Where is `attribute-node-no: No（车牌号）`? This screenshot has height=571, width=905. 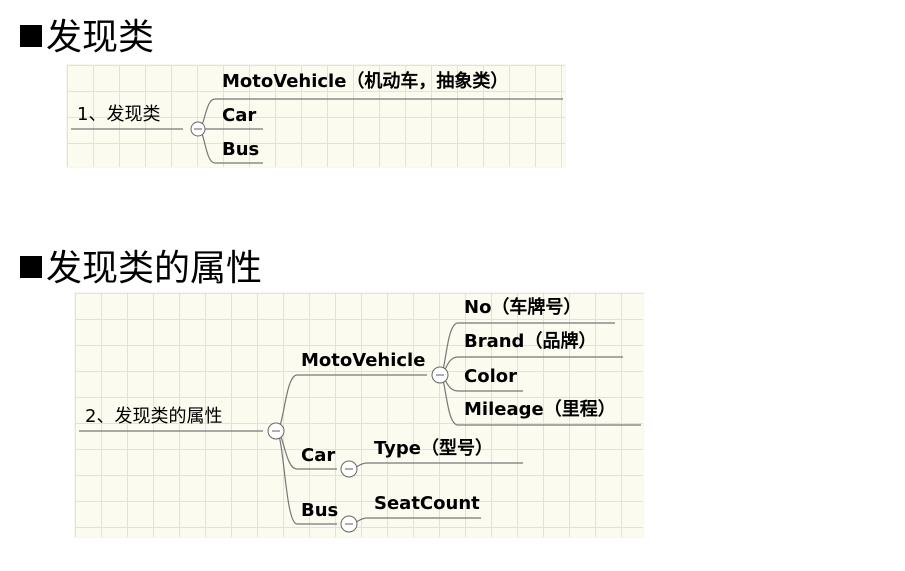 attribute-node-no: No（车牌号） is located at coordinates (522, 308).